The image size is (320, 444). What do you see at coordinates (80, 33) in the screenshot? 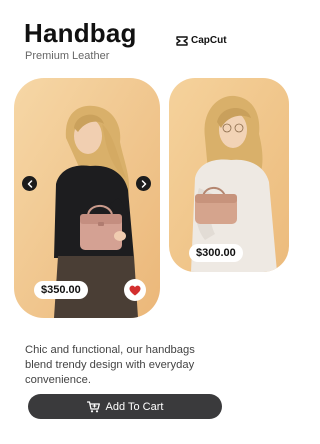
I see `page-title: Handbag` at bounding box center [80, 33].